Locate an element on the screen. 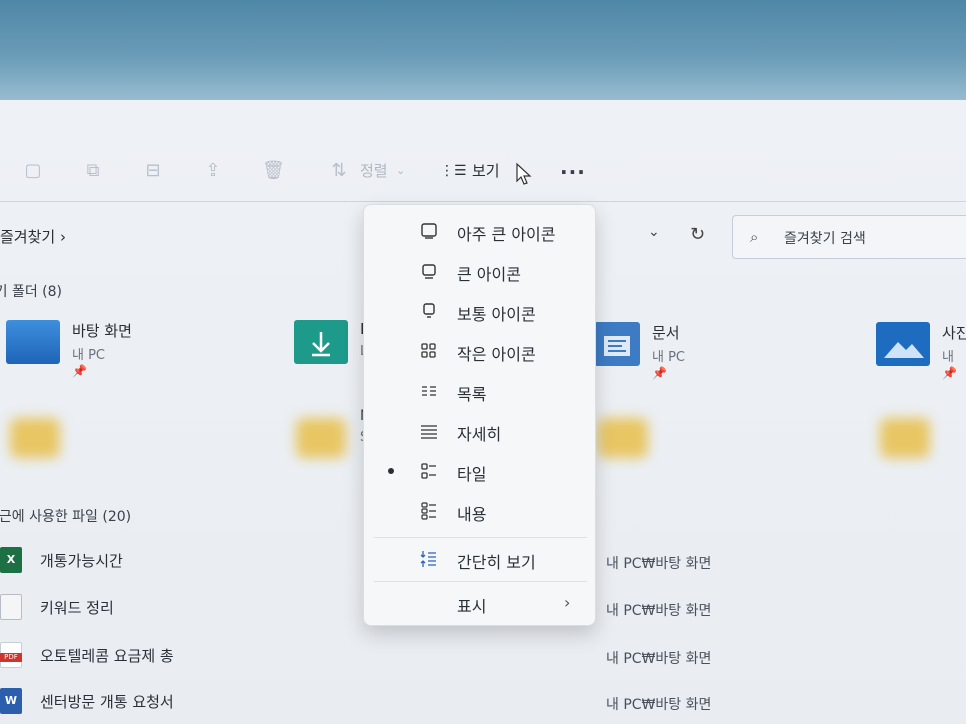 This screenshot has width=966, height=724. menu-item-show: 표시 › is located at coordinates (480, 603).